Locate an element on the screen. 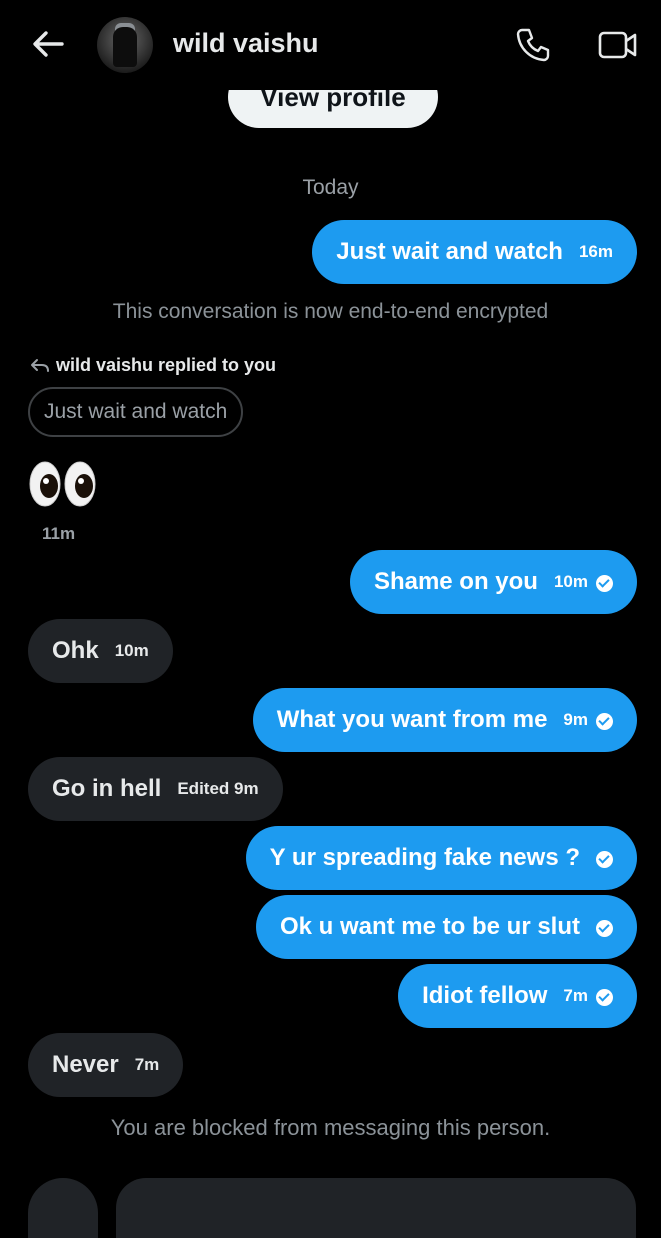 The height and width of the screenshot is (1238, 661). message-time: 9m is located at coordinates (575, 719).